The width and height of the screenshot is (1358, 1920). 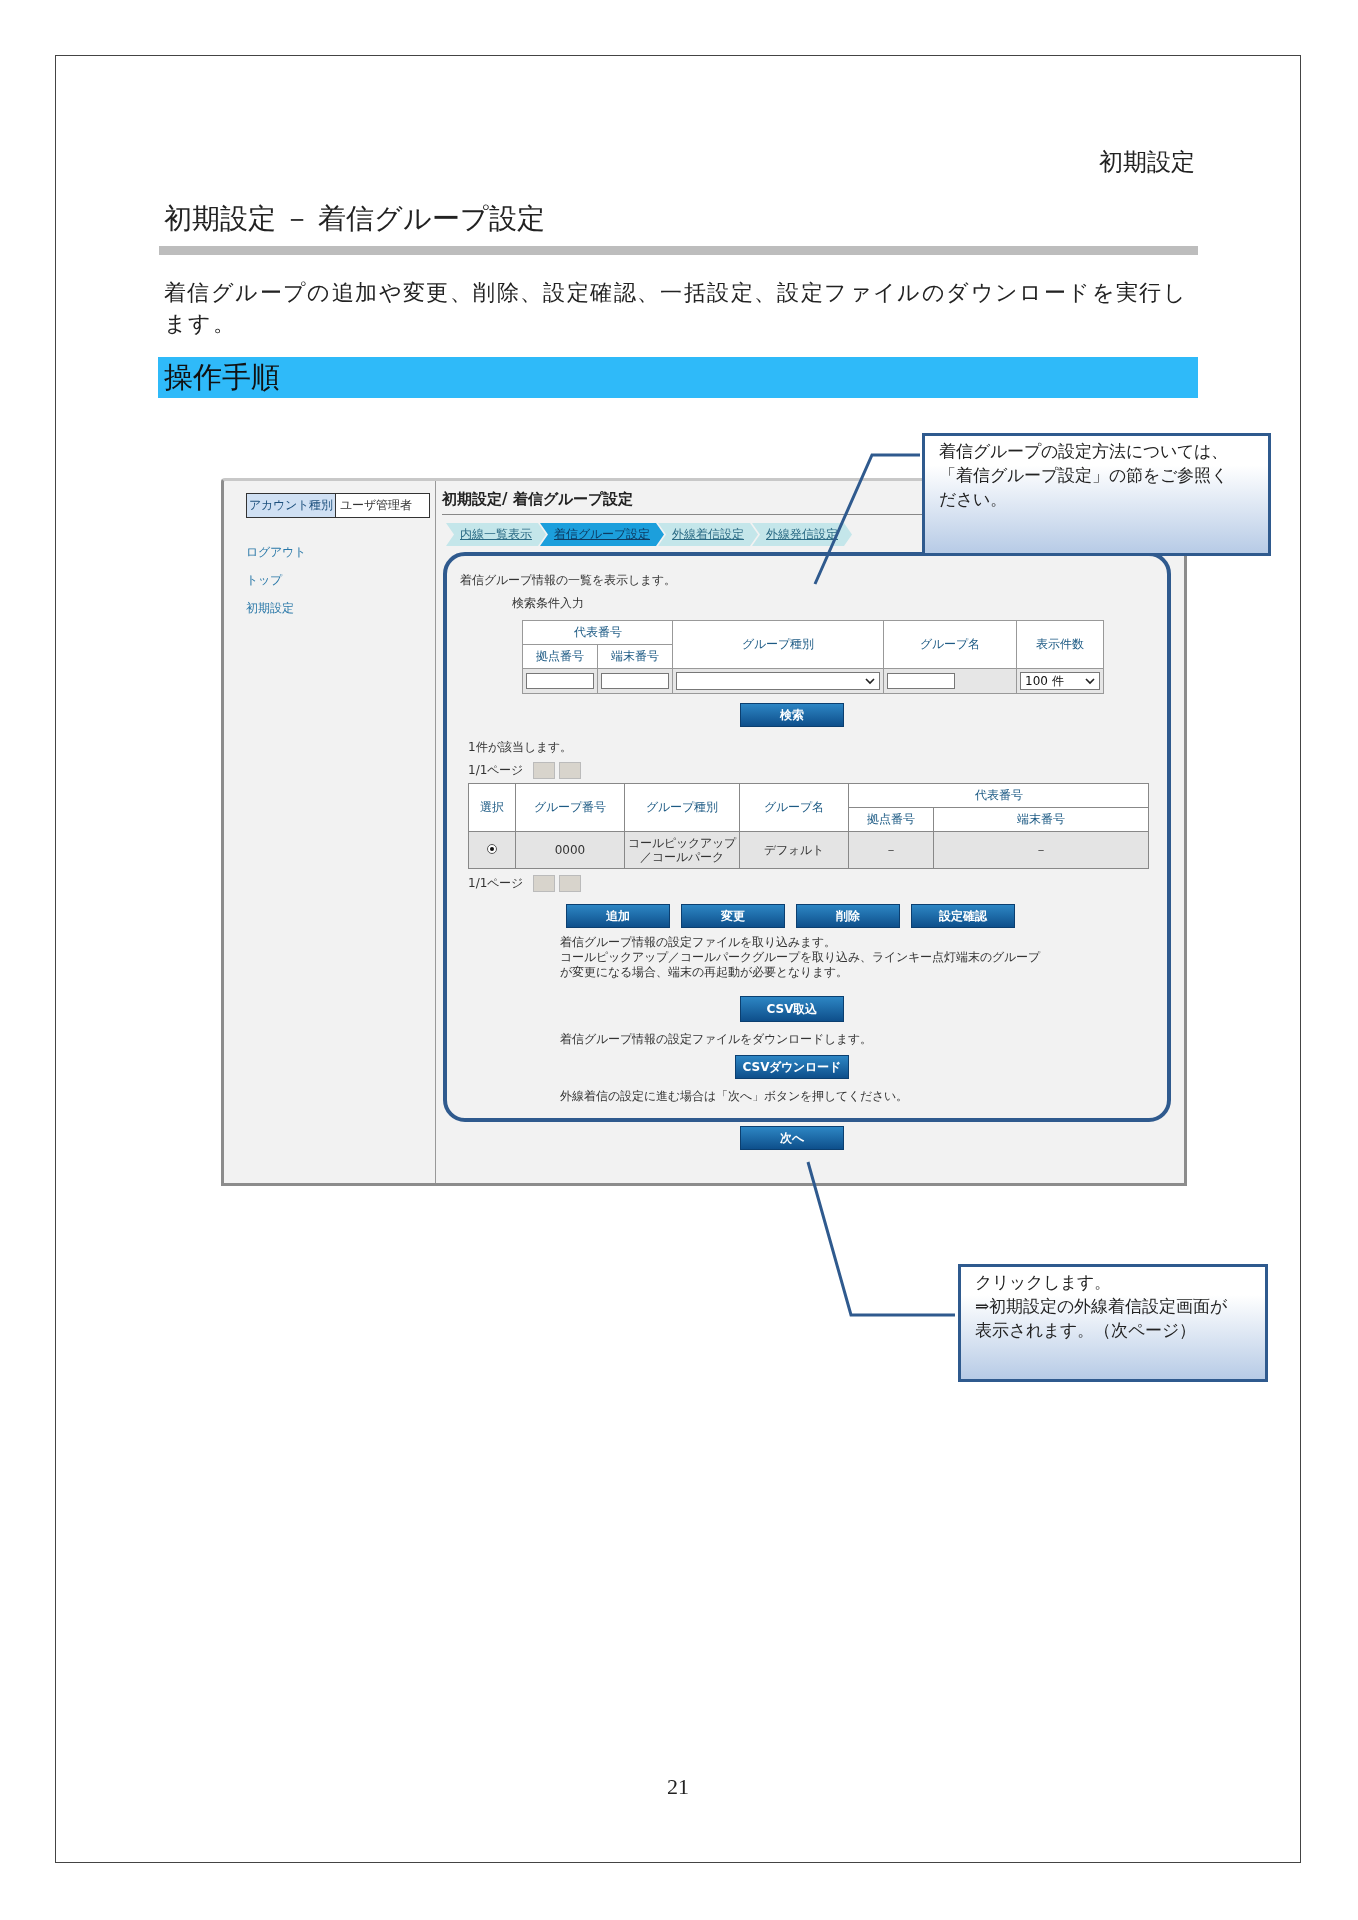 What do you see at coordinates (1146, 162) in the screenshot?
I see `running-header: 初期設定` at bounding box center [1146, 162].